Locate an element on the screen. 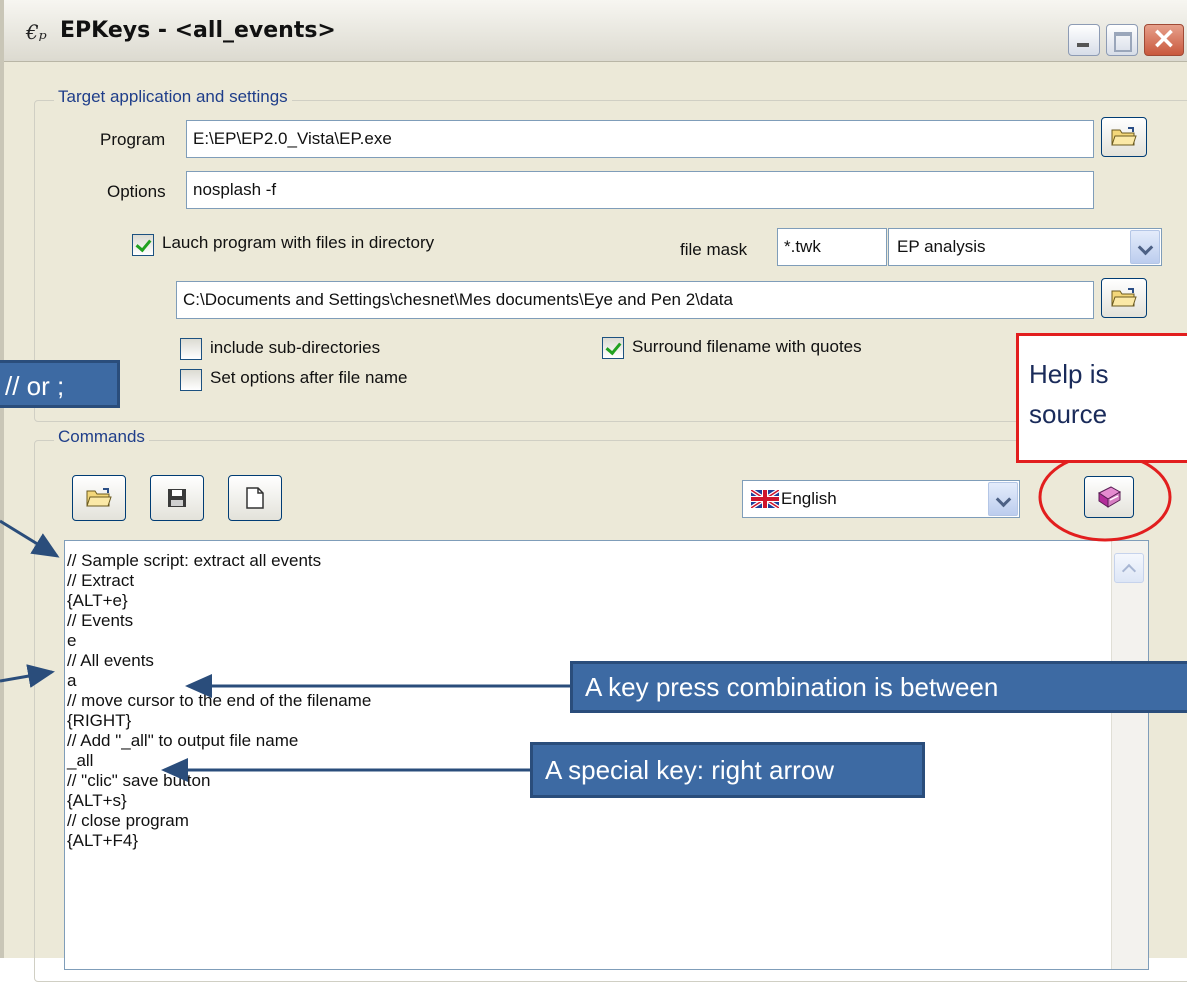 This screenshot has height=982, width=1187. language-value: English is located at coordinates (809, 498).